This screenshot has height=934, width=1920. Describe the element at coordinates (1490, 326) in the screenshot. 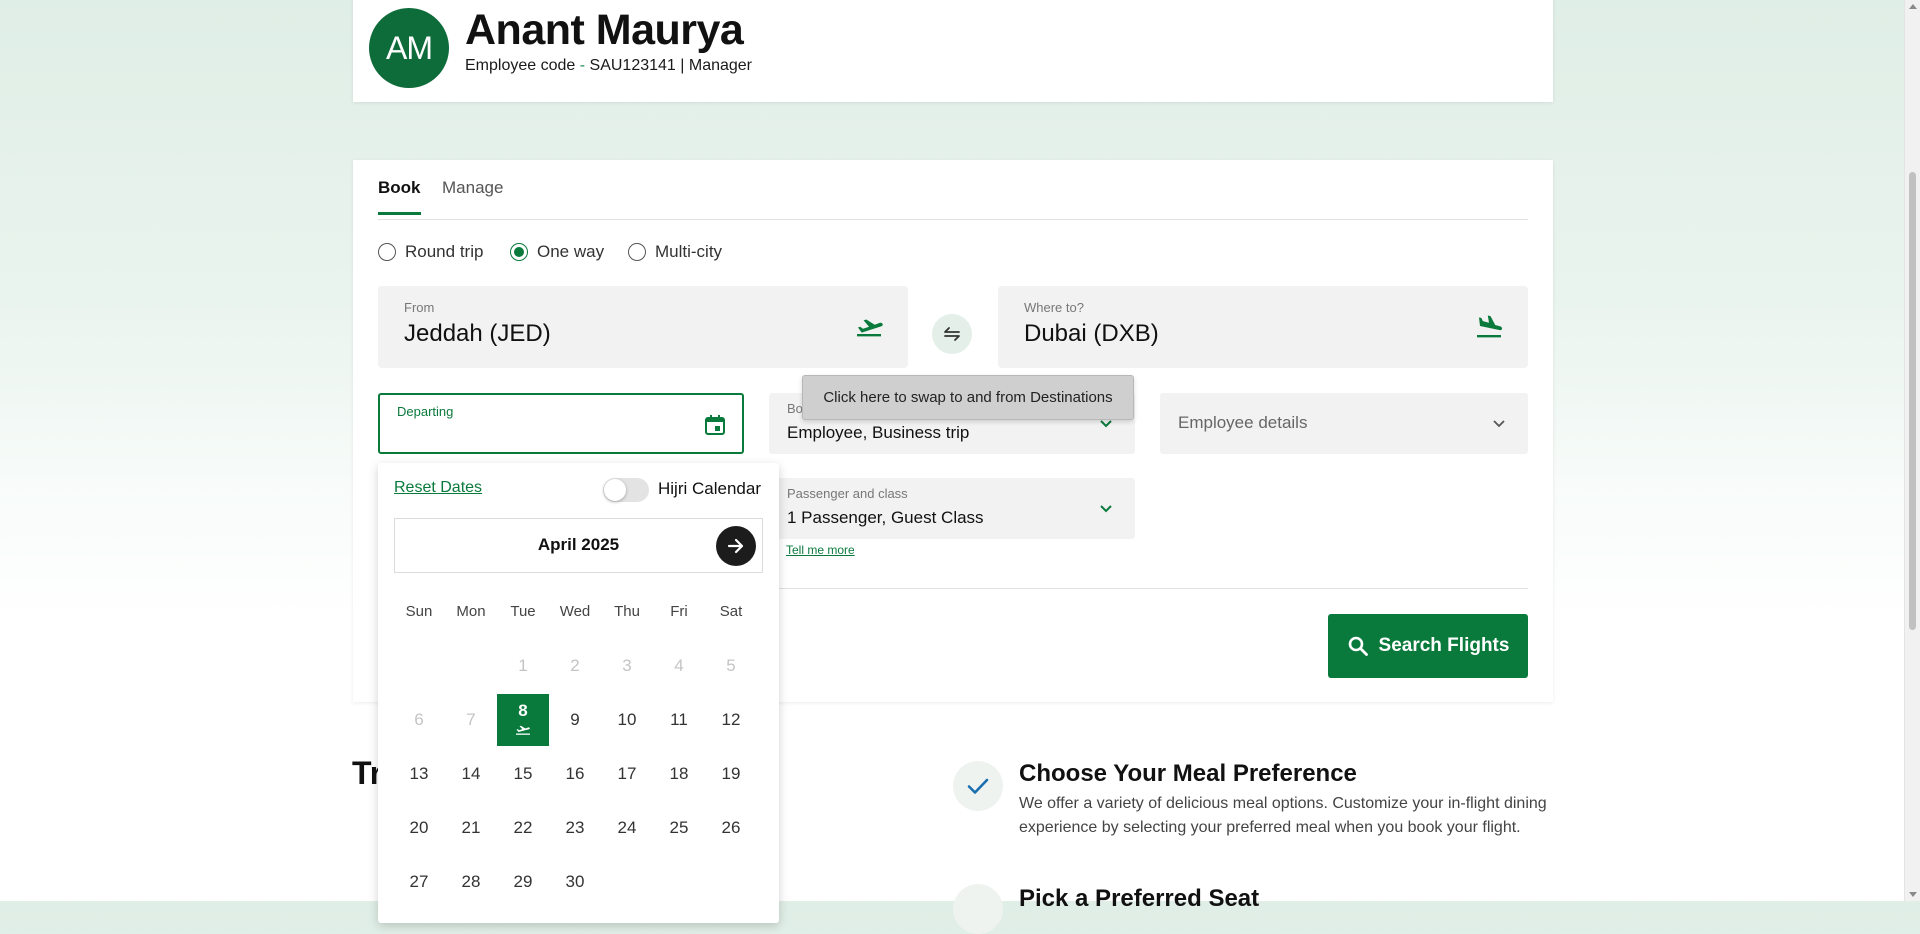

I see `landing-icon` at that location.